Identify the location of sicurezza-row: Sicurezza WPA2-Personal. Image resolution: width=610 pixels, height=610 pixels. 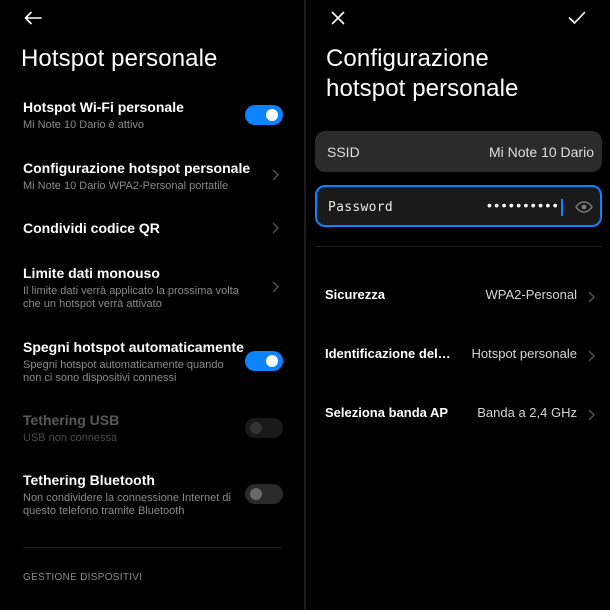
(460, 297).